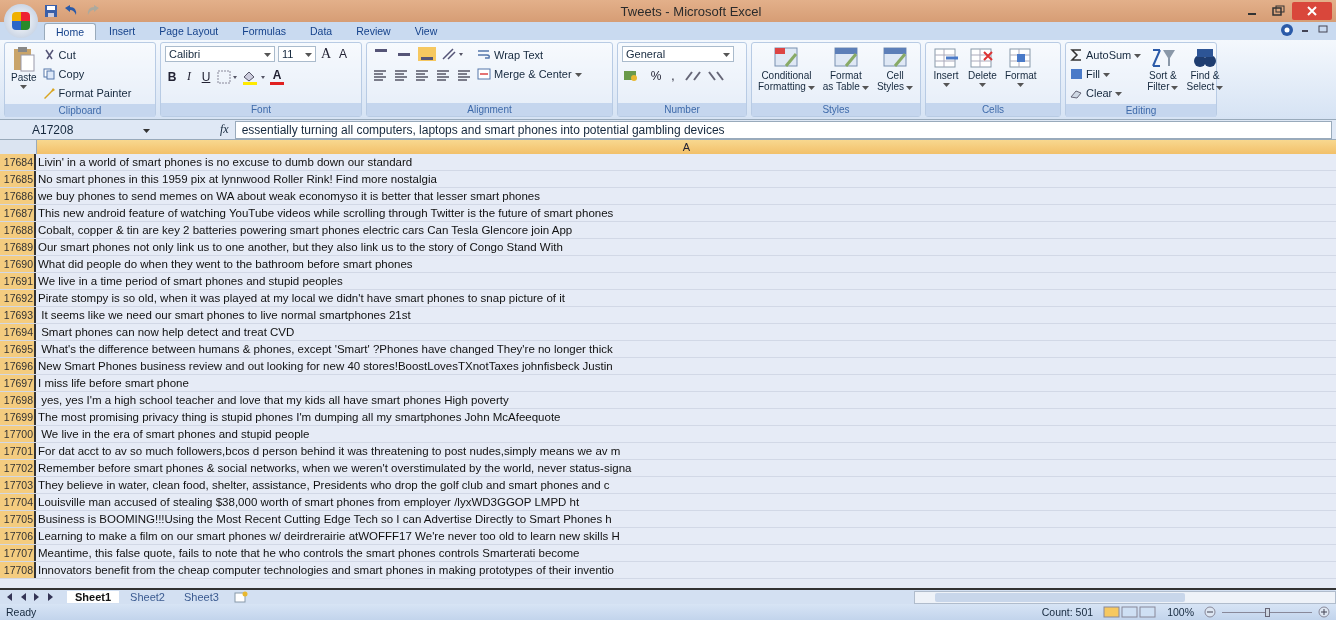 The height and width of the screenshot is (620, 1336). What do you see at coordinates (489, 109) in the screenshot?
I see `group-label: Alignment` at bounding box center [489, 109].